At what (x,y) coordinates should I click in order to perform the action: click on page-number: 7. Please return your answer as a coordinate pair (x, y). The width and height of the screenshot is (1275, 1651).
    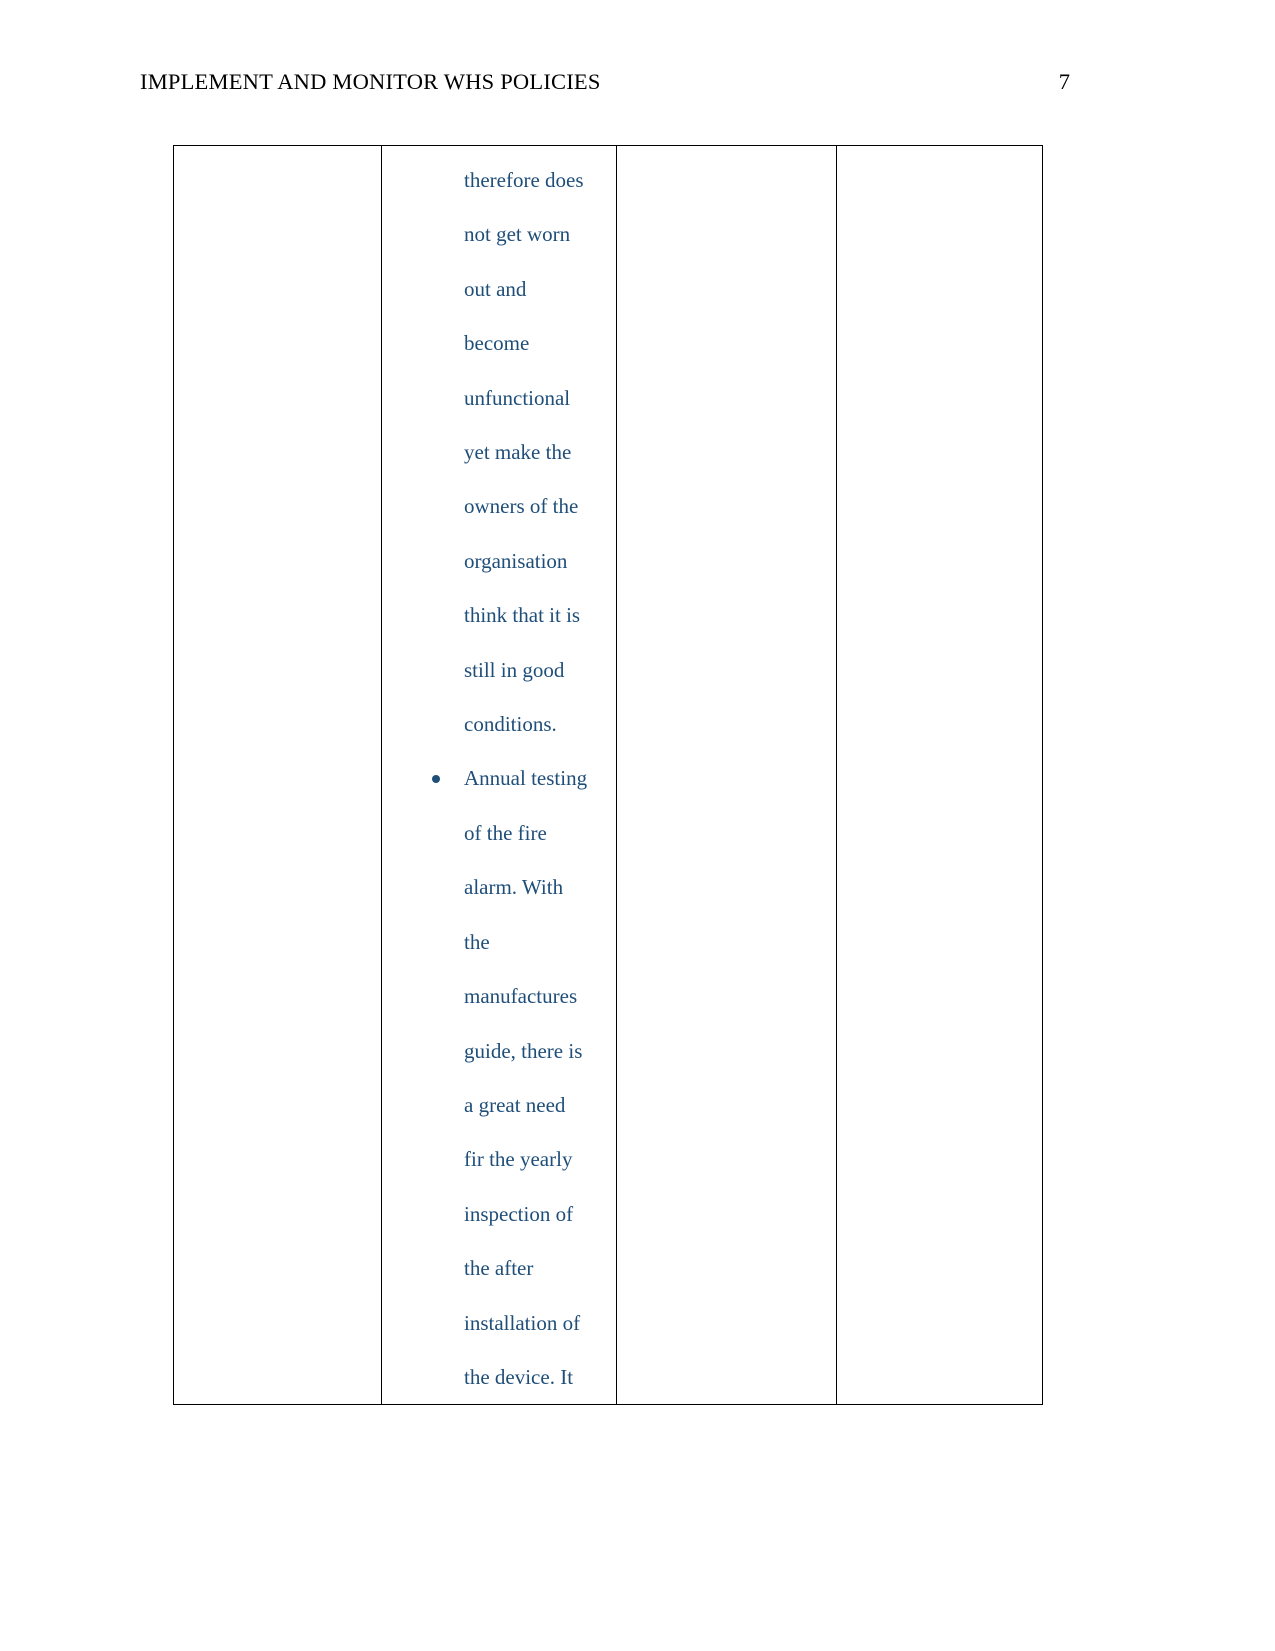
    Looking at the image, I should click on (1064, 81).